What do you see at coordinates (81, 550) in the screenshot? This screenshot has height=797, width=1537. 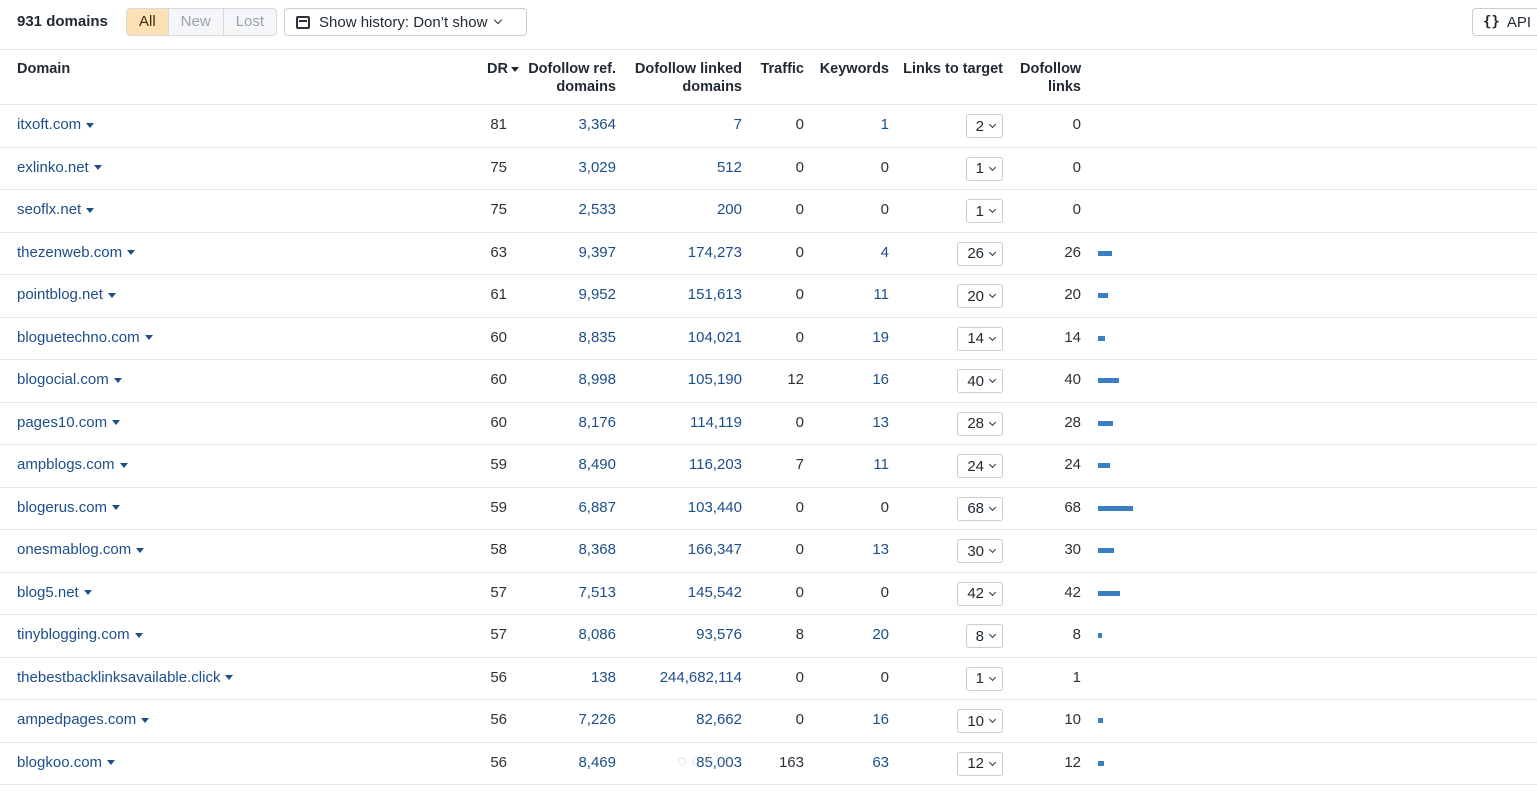 I see `domain-link: onesmablog.com` at bounding box center [81, 550].